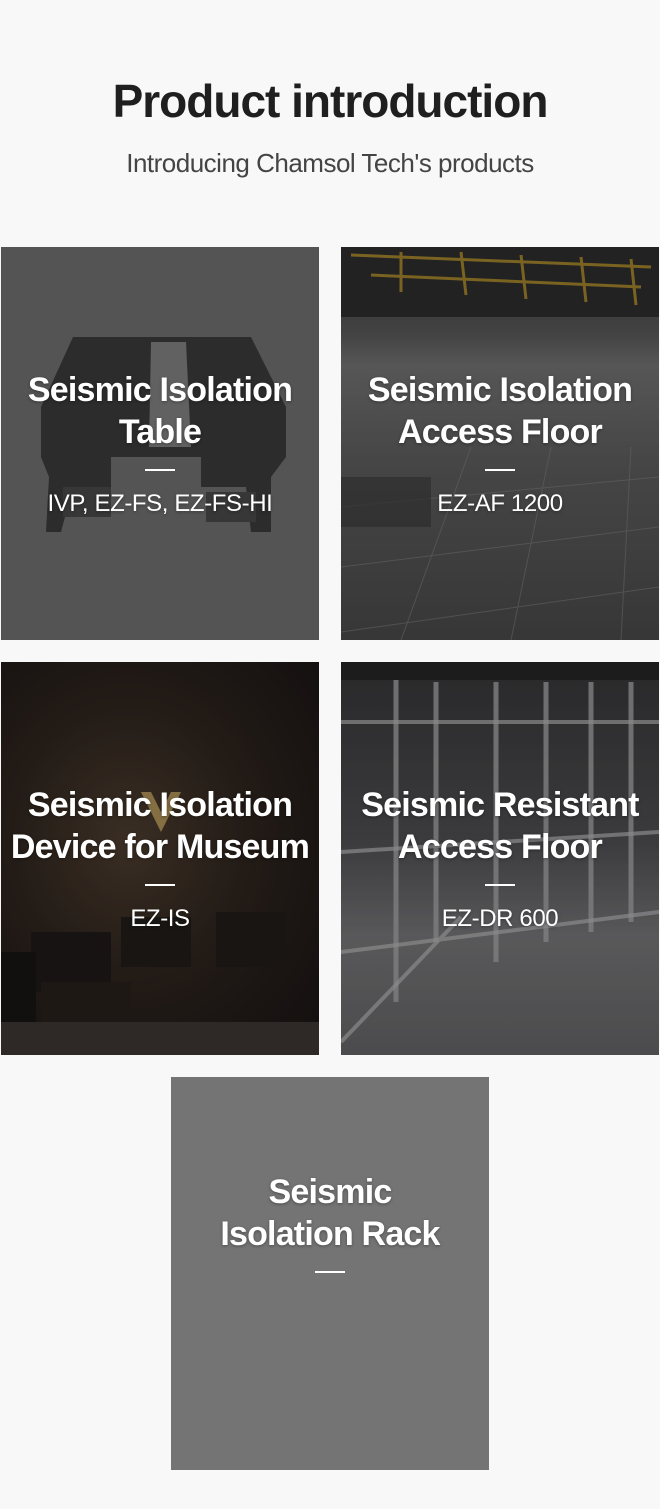 The image size is (660, 1509). I want to click on product-model-code: EZ-IS, so click(160, 918).